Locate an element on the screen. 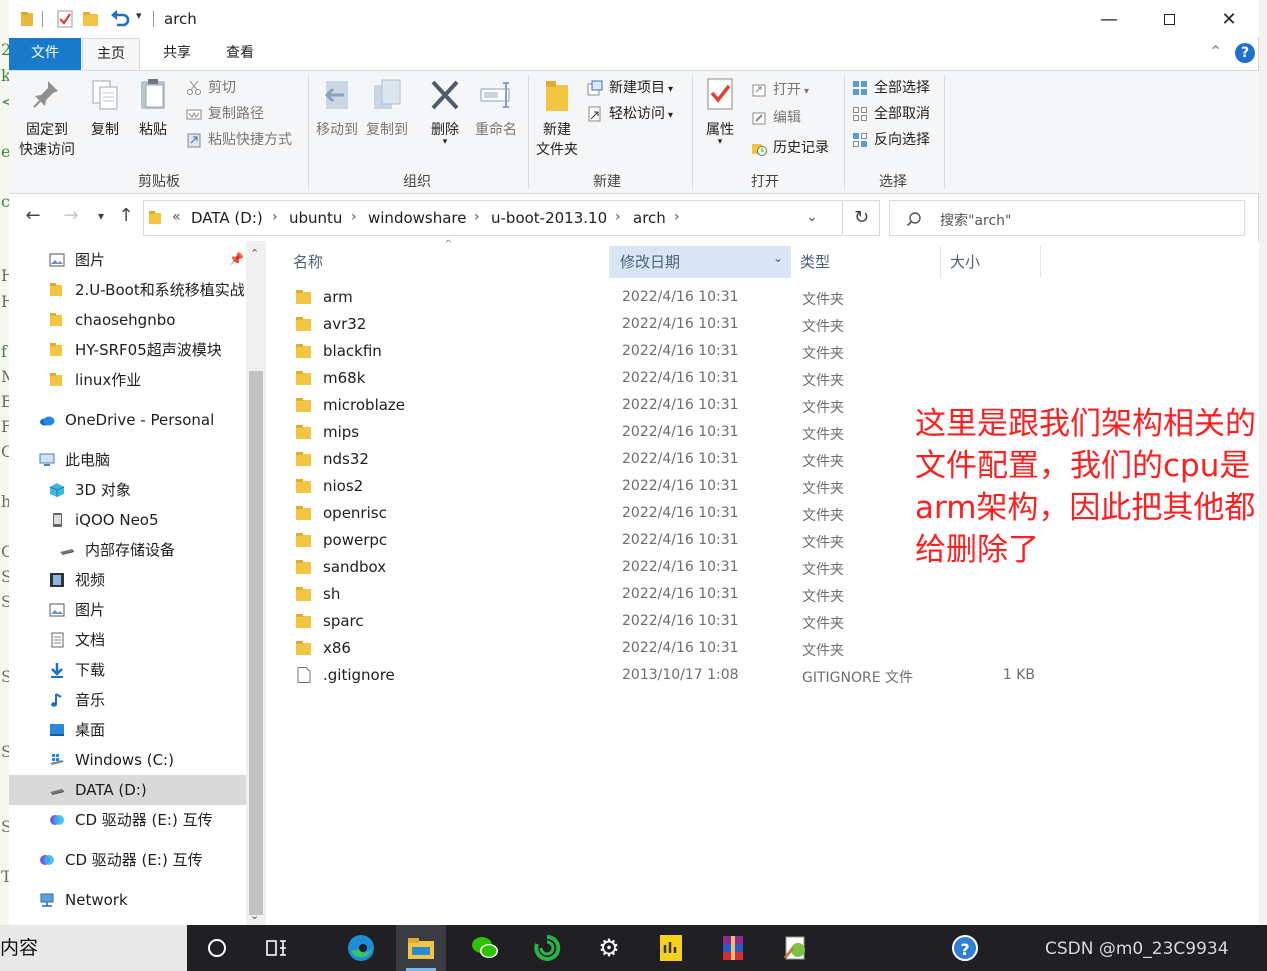  properties-icon is located at coordinates (65, 19).